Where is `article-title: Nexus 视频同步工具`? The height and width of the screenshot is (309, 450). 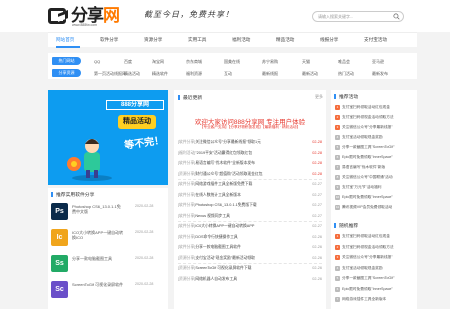 article-title: Nexus 视频同步工具 is located at coordinates (244, 216).